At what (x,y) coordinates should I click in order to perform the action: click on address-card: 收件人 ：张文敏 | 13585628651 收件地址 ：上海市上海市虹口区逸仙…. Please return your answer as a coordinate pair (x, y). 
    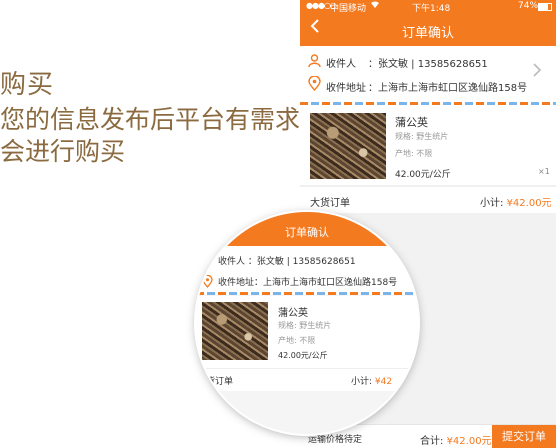
    Looking at the image, I should click on (428, 74).